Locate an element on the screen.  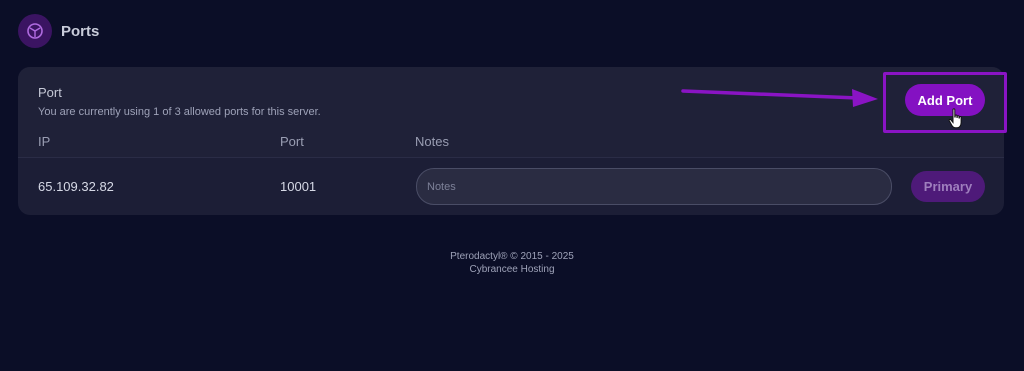
footer-copyright: Pterodactyl® © 2015 - 2025 is located at coordinates (512, 256).